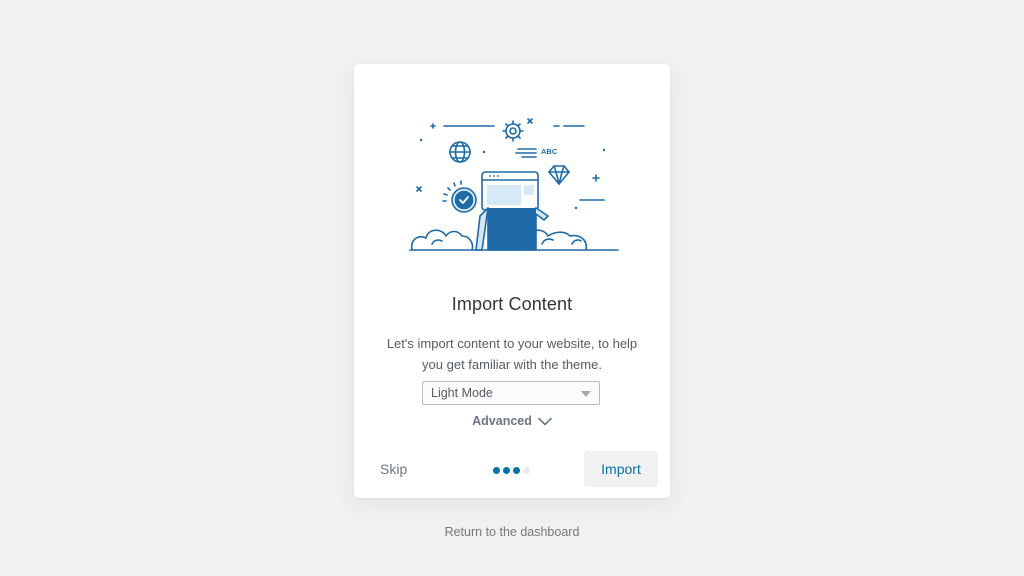 This screenshot has height=576, width=1024. Describe the element at coordinates (514, 184) in the screenshot. I see `import-content-illustration: ABC` at that location.